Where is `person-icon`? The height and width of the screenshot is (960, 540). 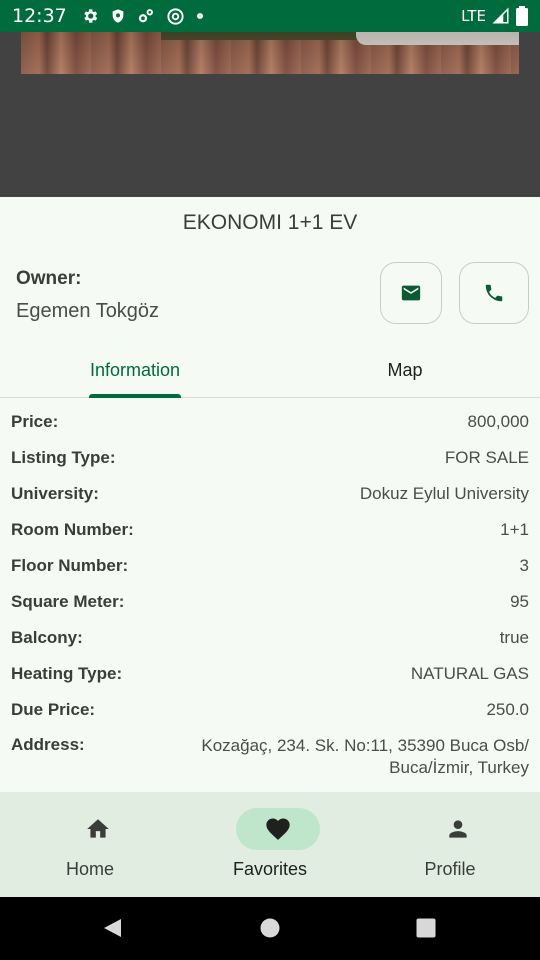 person-icon is located at coordinates (458, 829).